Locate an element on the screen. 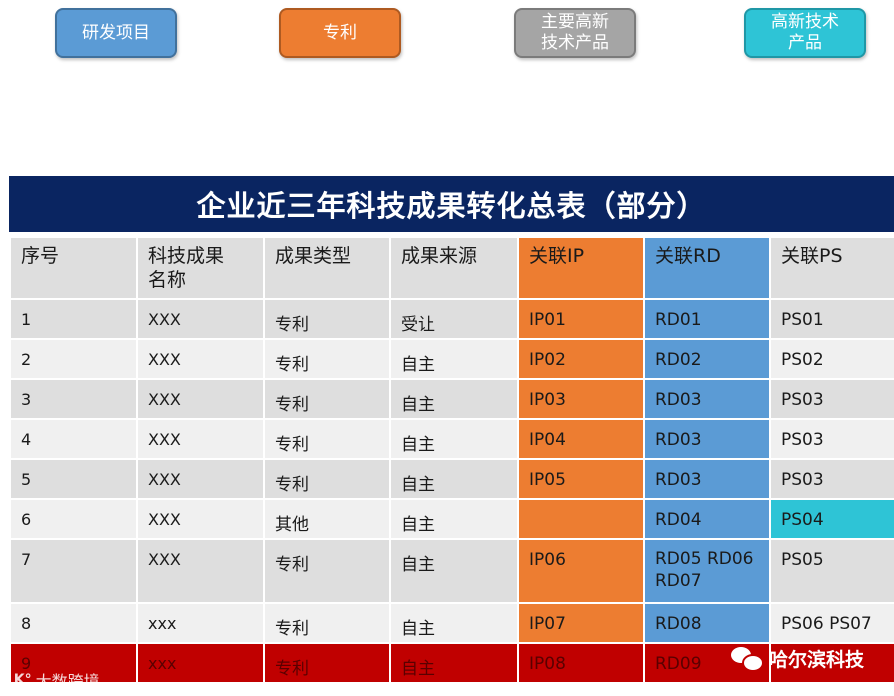 The width and height of the screenshot is (894, 696). table-cell: IP03 is located at coordinates (581, 399).